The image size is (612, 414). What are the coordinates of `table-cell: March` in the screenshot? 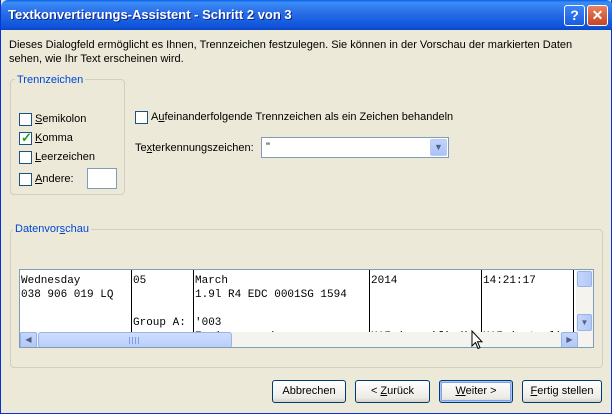 It's located at (212, 281).